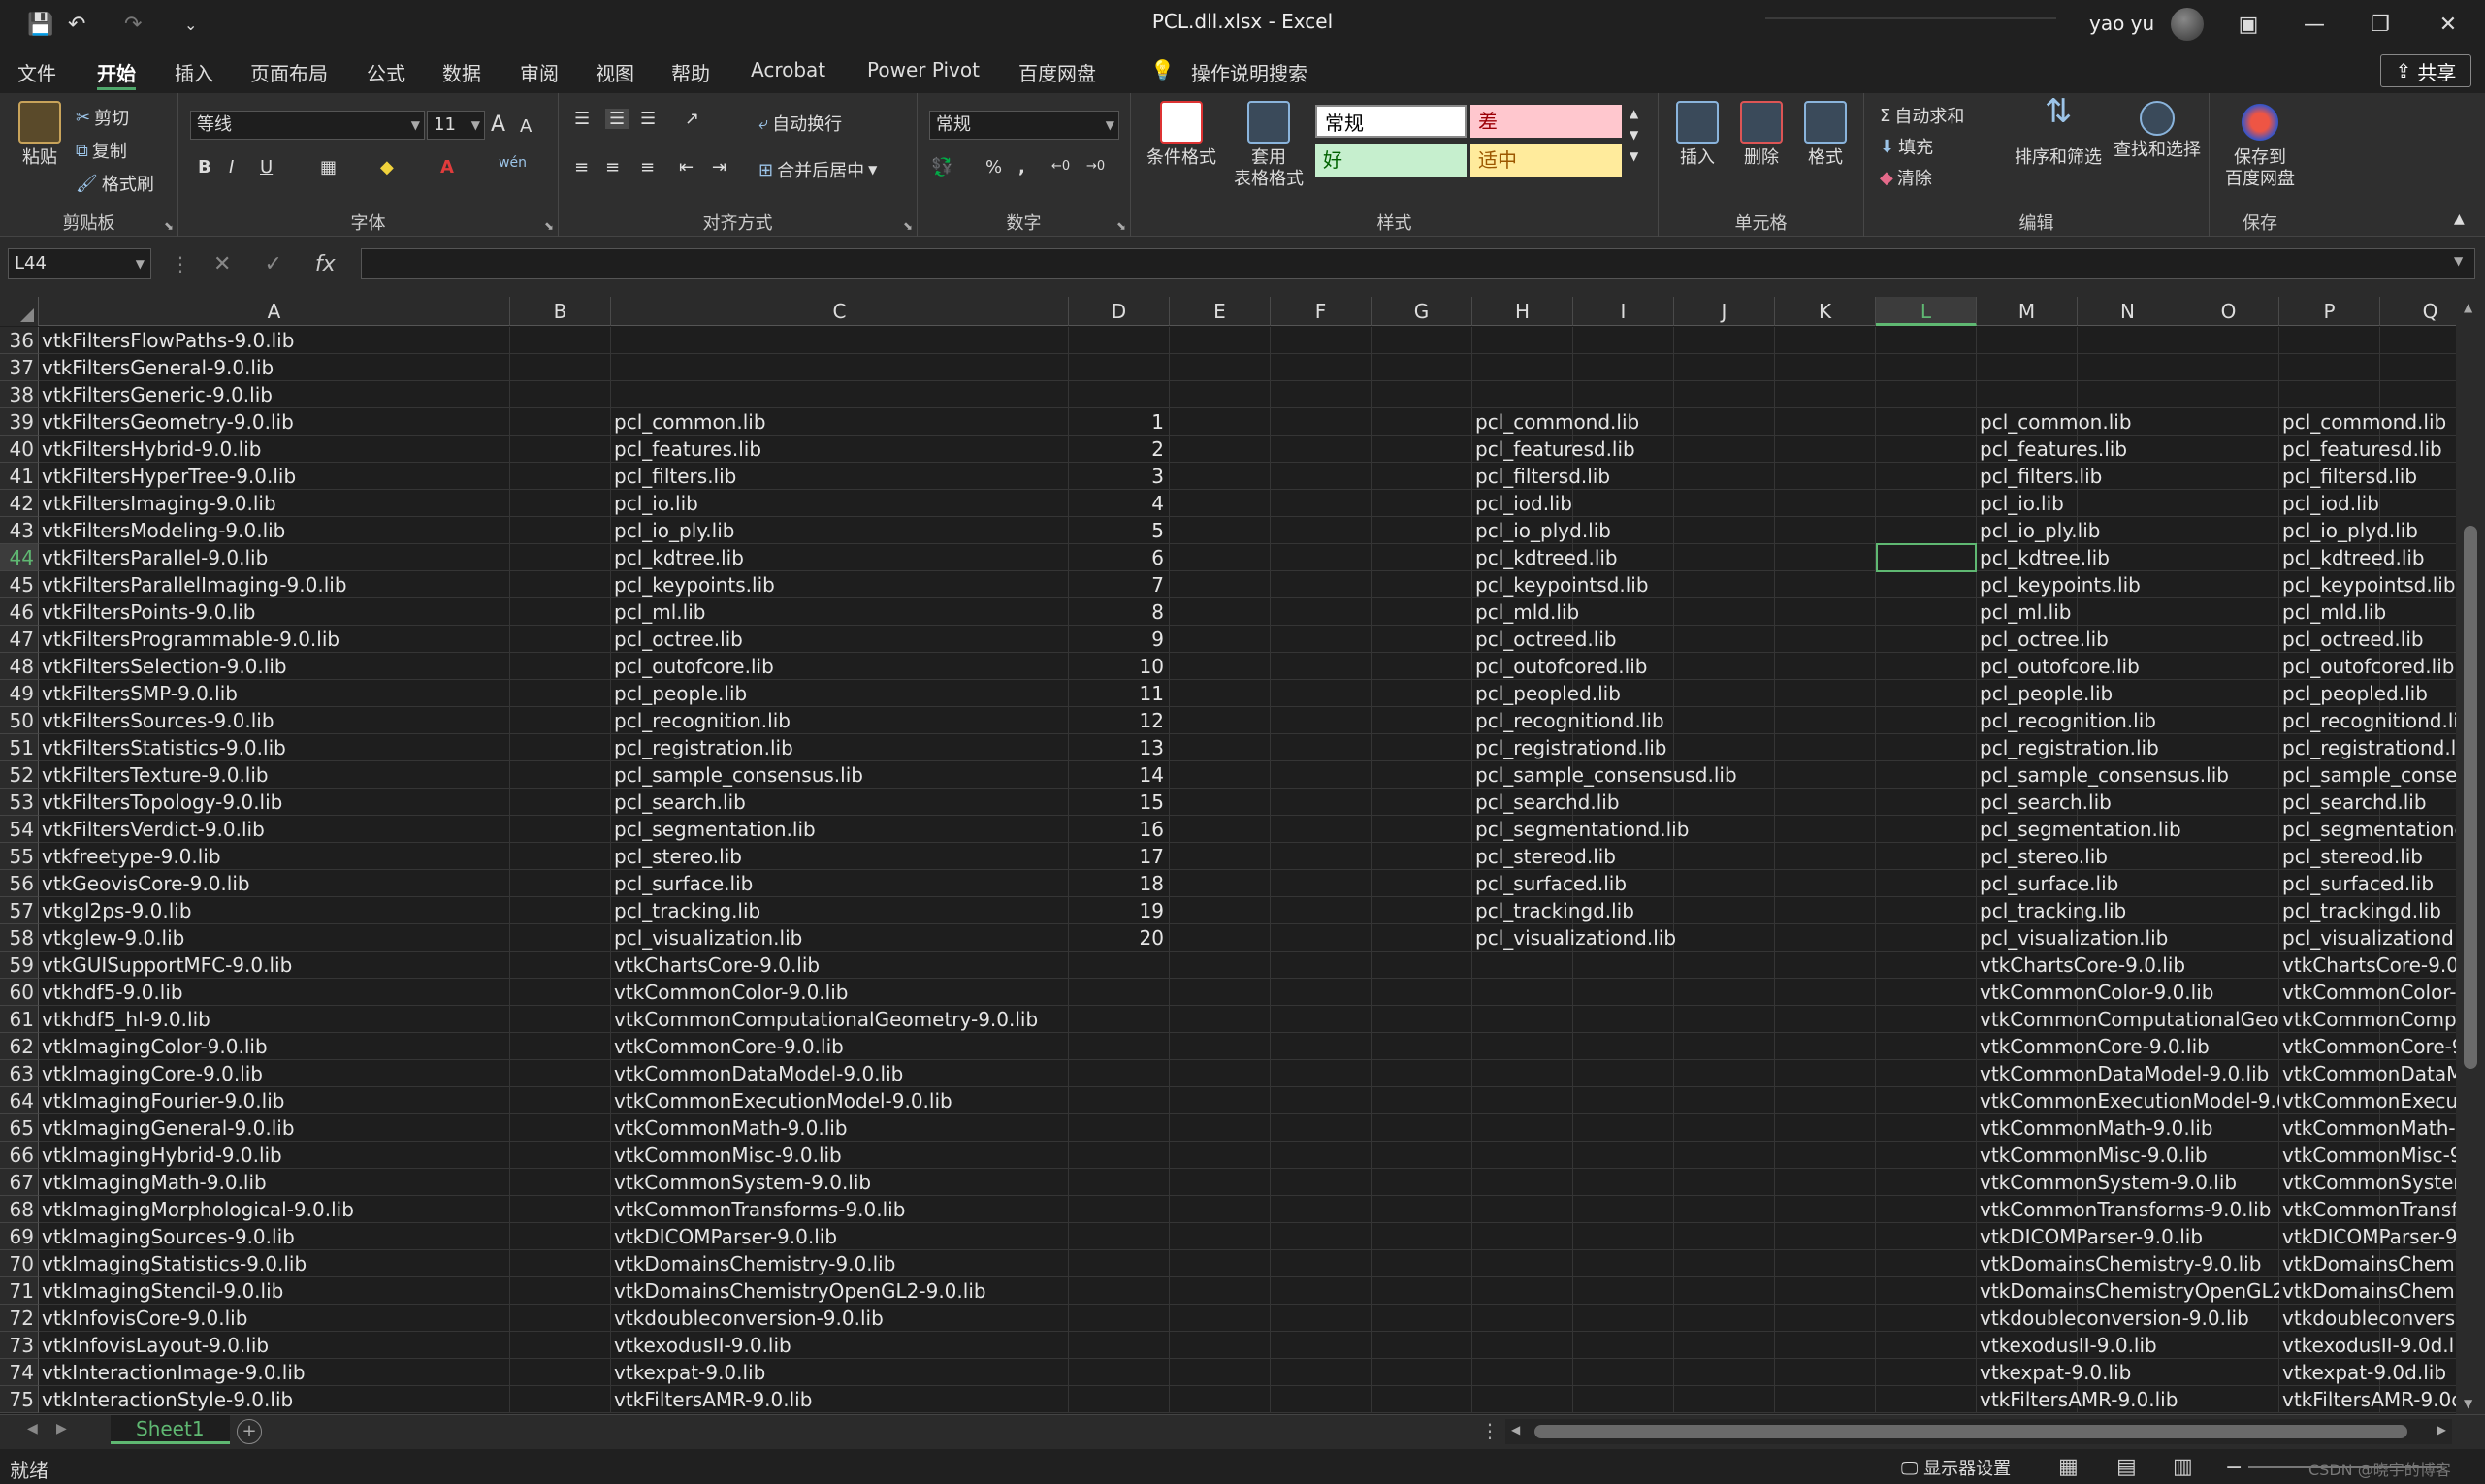  What do you see at coordinates (2441, 1429) in the screenshot?
I see `scroll-right-icon: ▶` at bounding box center [2441, 1429].